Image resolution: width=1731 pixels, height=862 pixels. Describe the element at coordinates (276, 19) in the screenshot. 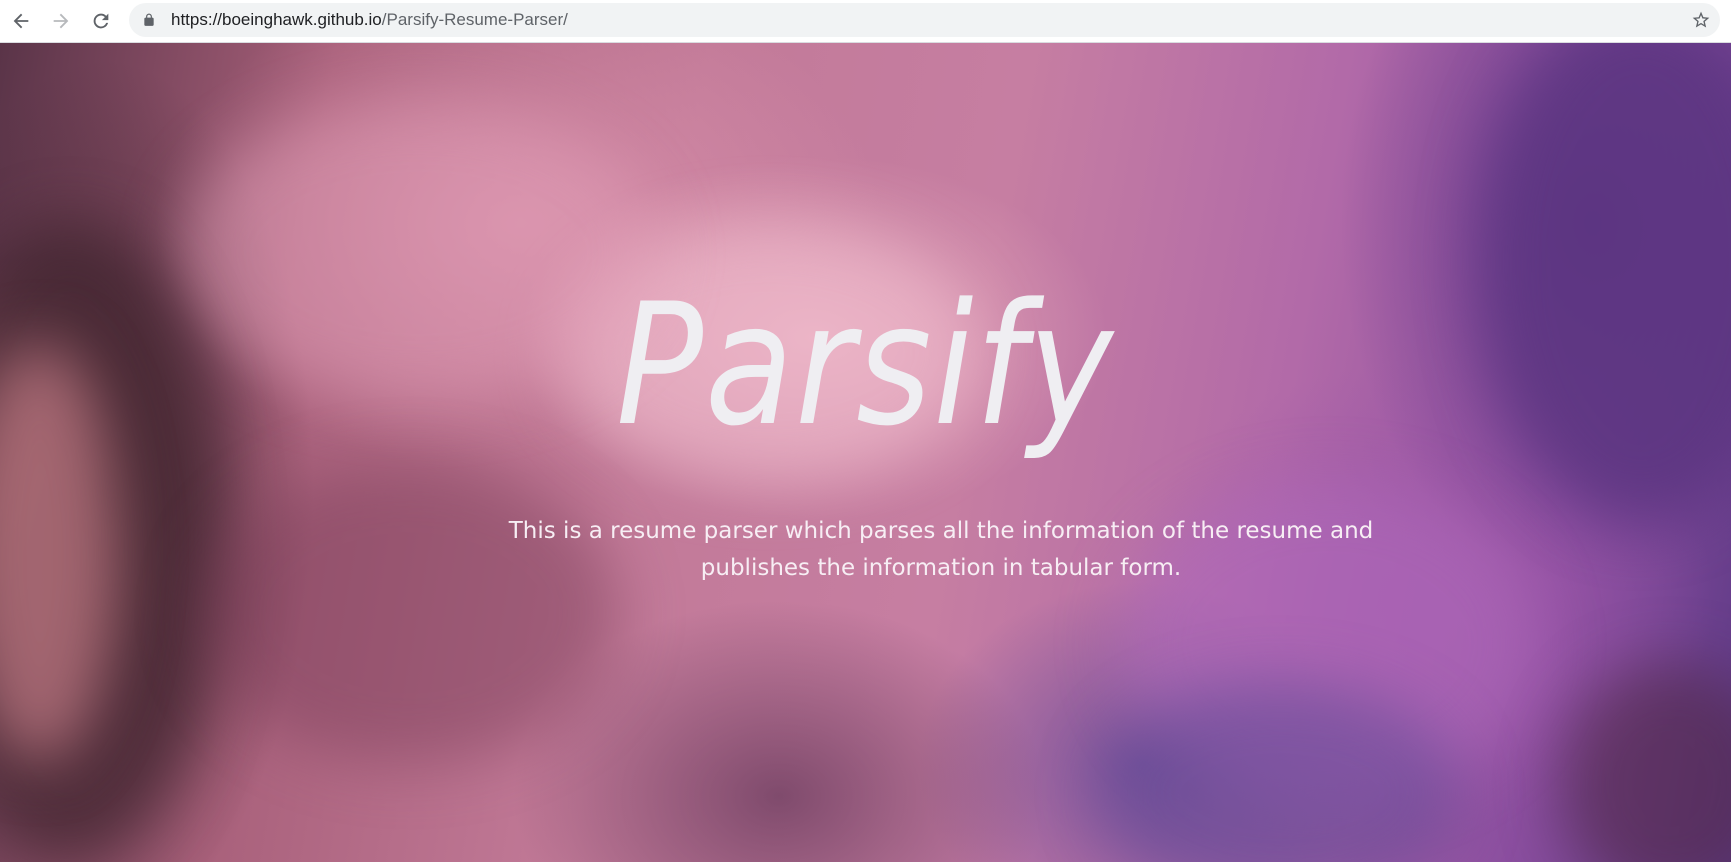

I see `url-host: https://boeinghawk.github.io` at that location.